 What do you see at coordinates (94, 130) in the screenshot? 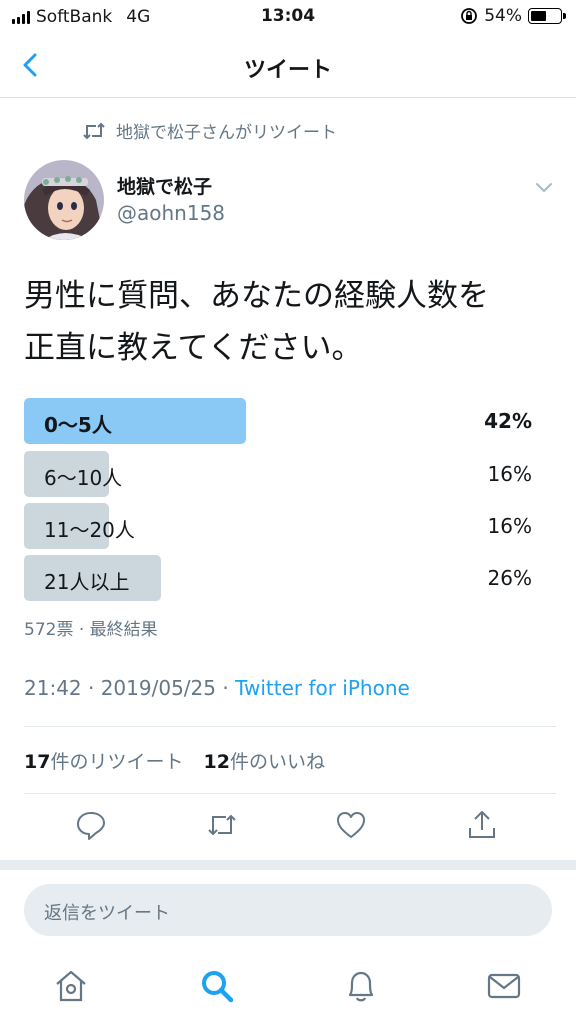
I see `retweet-small-icon` at bounding box center [94, 130].